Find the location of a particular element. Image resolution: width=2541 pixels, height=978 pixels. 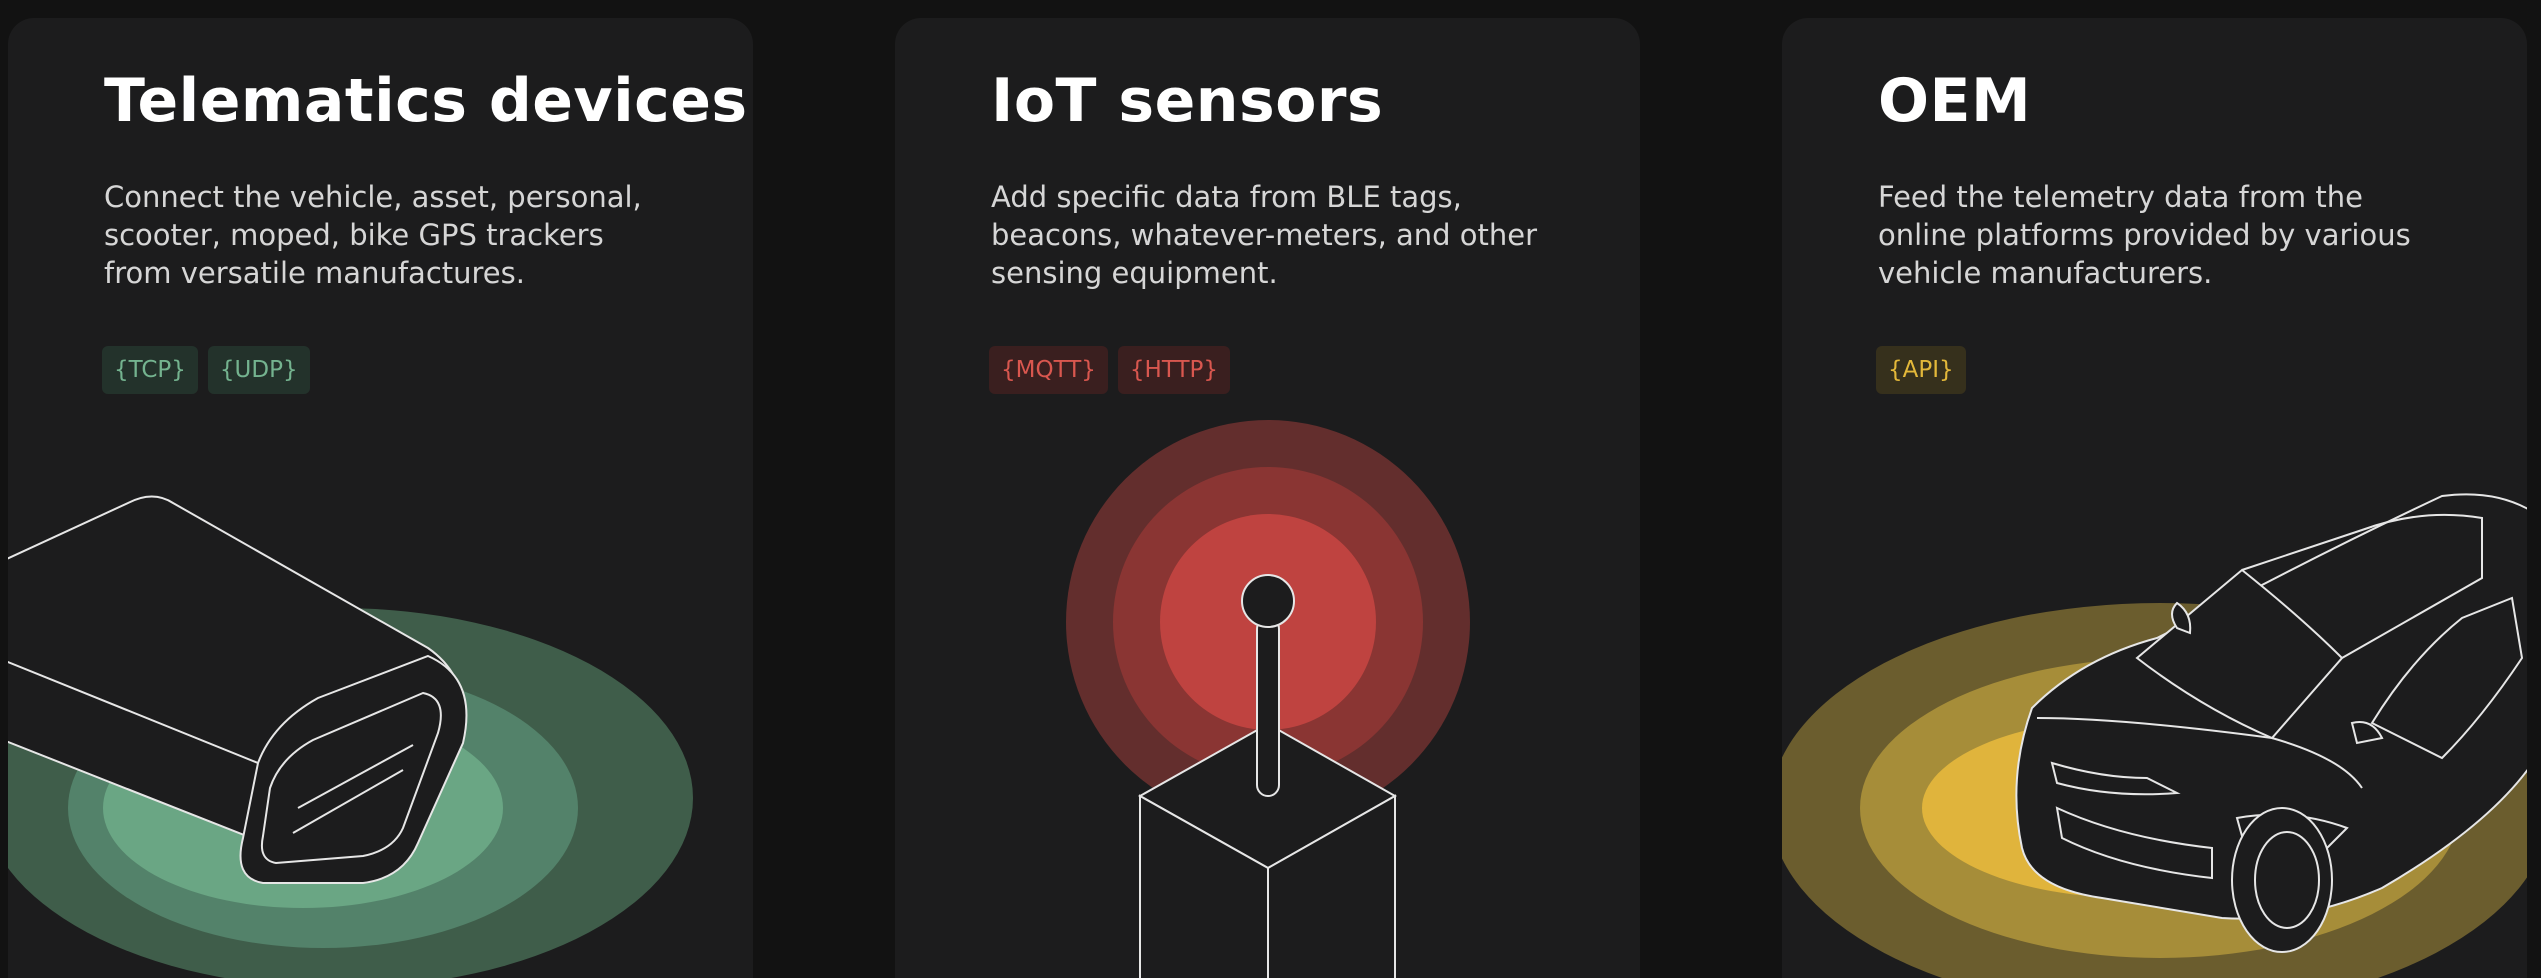

card-title: Telematics devices is located at coordinates (426, 101).